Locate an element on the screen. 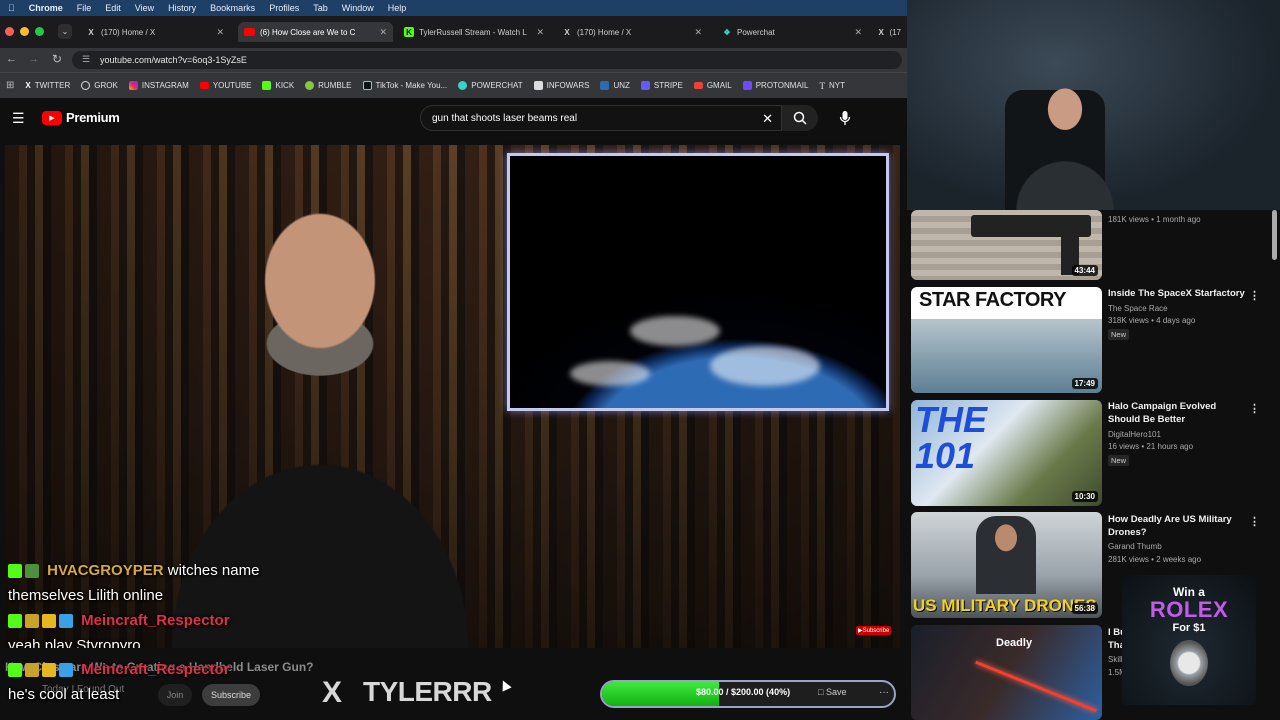 The width and height of the screenshot is (1280, 720). video-thumbnail: US MILITARY DRONES 56:38 is located at coordinates (1006, 565).